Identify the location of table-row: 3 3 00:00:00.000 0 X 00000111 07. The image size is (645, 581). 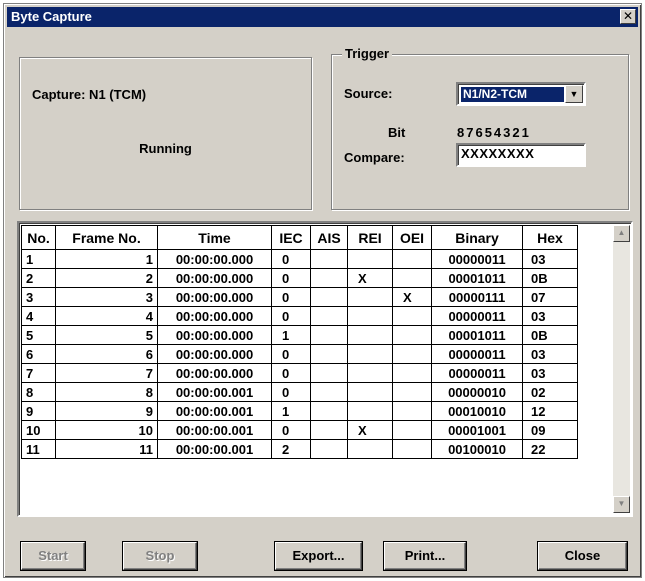
(299, 297).